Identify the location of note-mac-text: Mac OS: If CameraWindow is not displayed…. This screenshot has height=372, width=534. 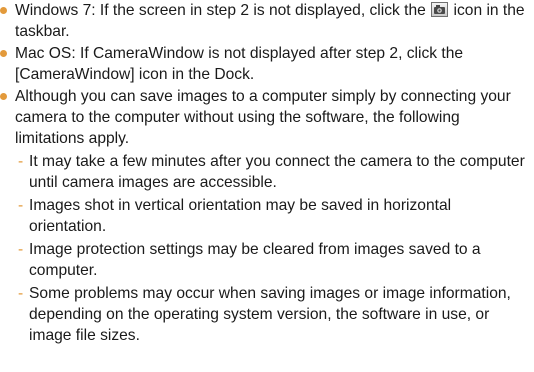
(239, 64).